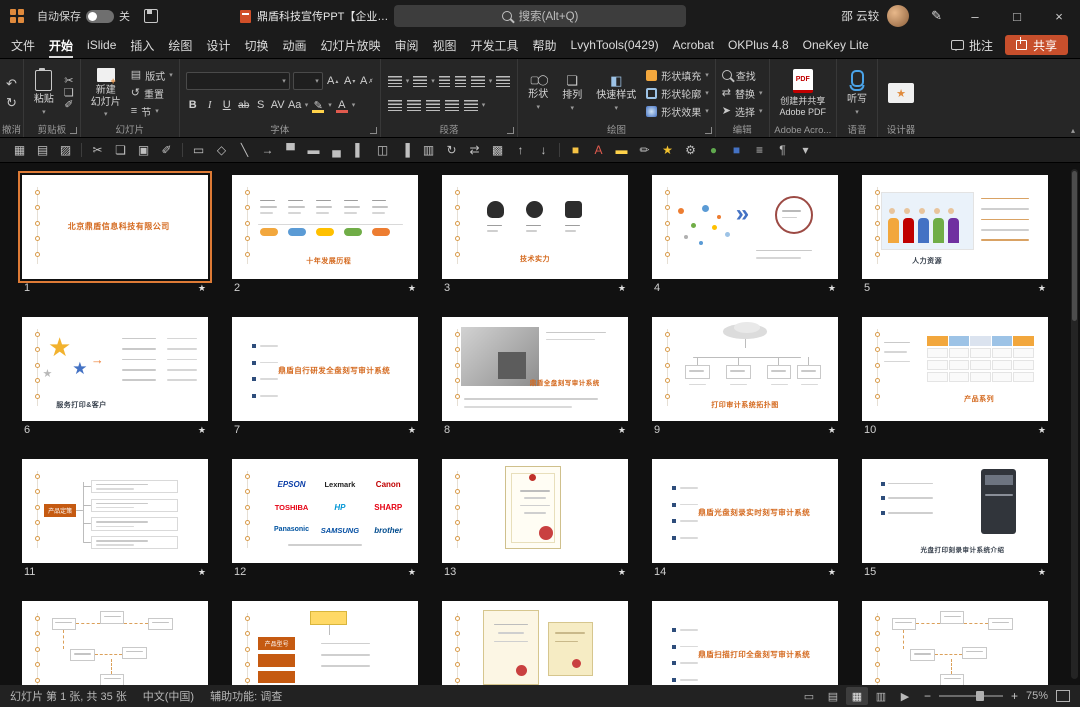 The width and height of the screenshot is (1080, 707). I want to click on text-shadow-button: S, so click(261, 105).